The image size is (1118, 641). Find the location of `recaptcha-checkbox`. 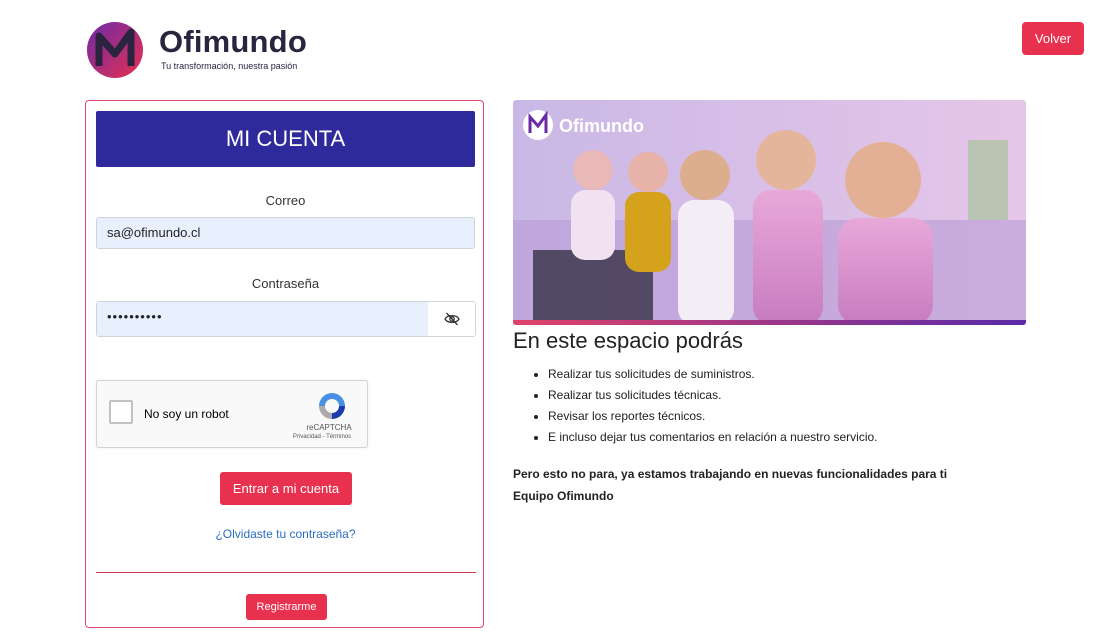

recaptcha-checkbox is located at coordinates (121, 412).